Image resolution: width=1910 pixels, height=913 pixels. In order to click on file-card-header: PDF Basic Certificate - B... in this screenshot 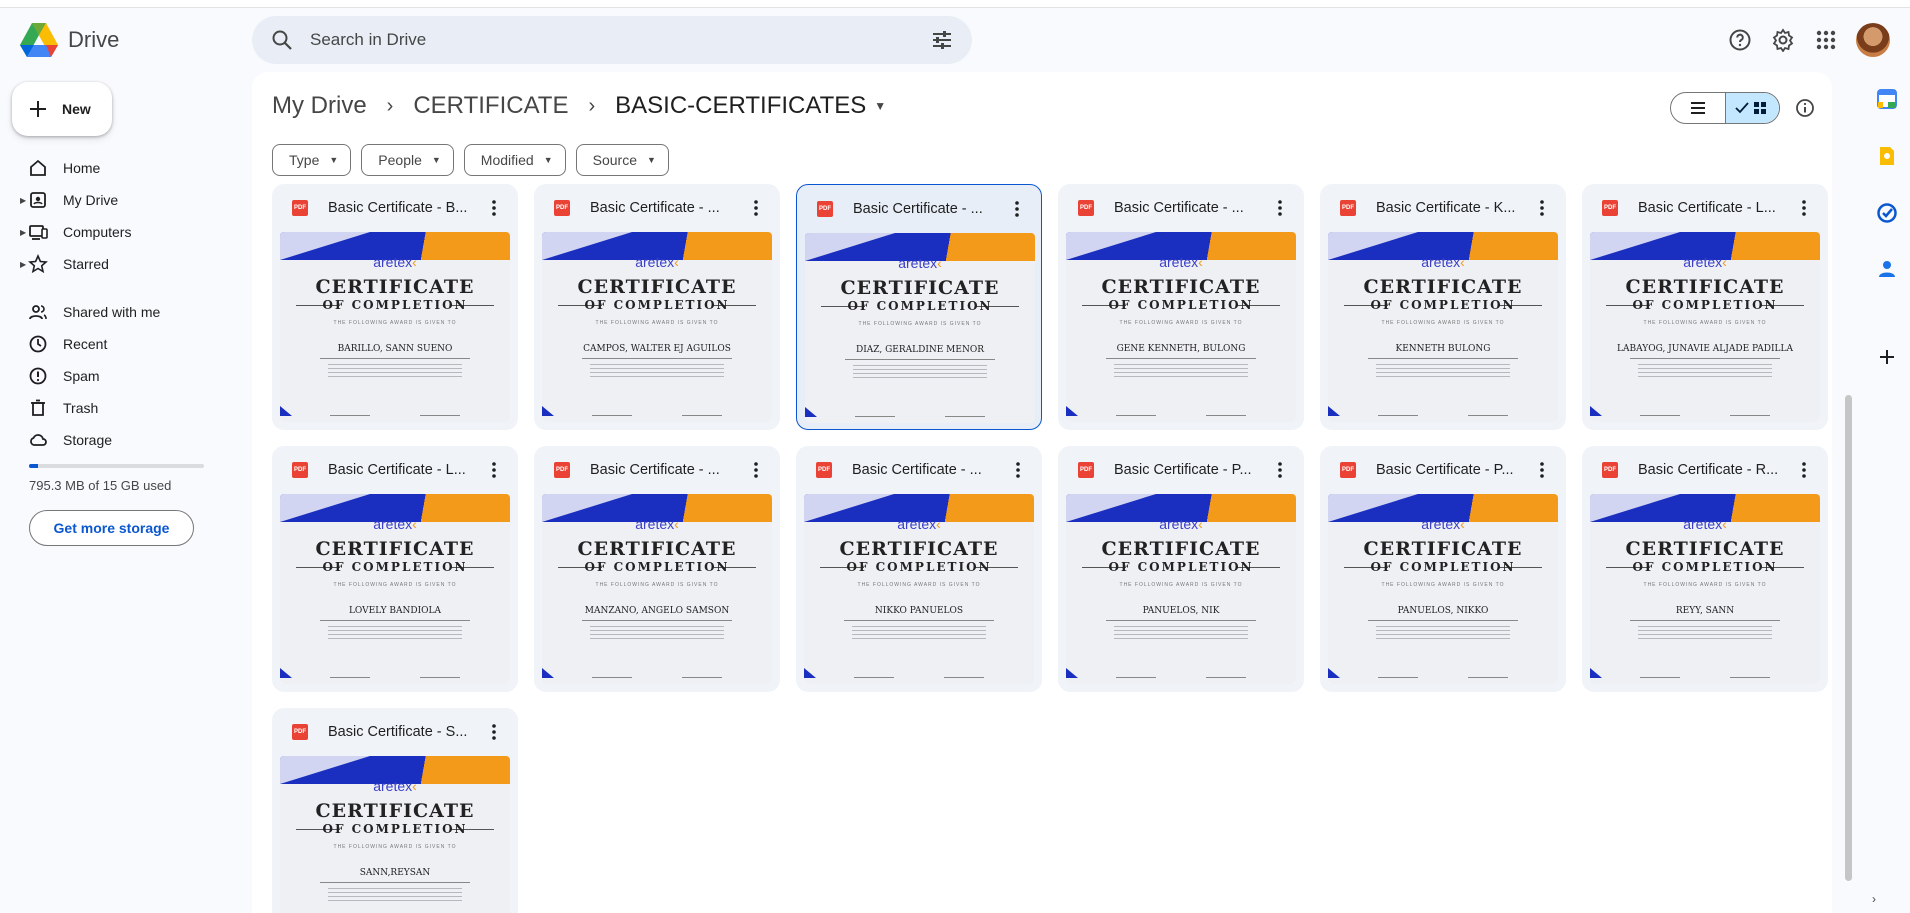, I will do `click(395, 208)`.